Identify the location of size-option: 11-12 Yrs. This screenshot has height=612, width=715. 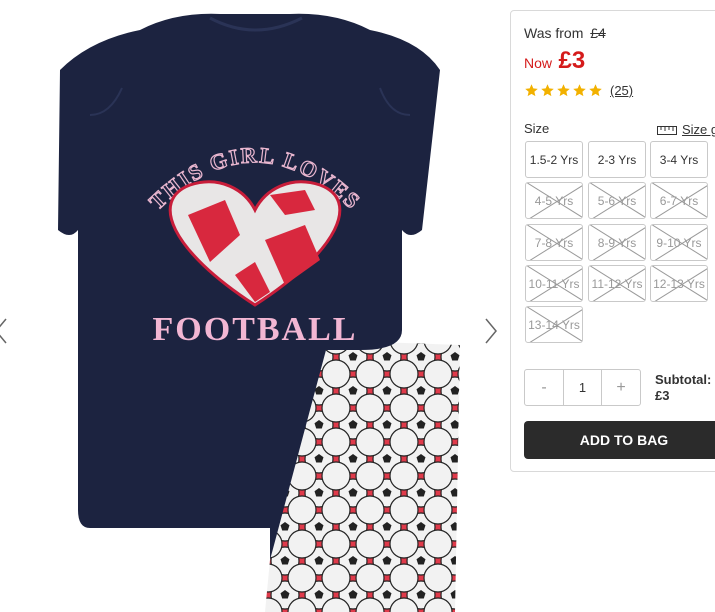
(617, 283).